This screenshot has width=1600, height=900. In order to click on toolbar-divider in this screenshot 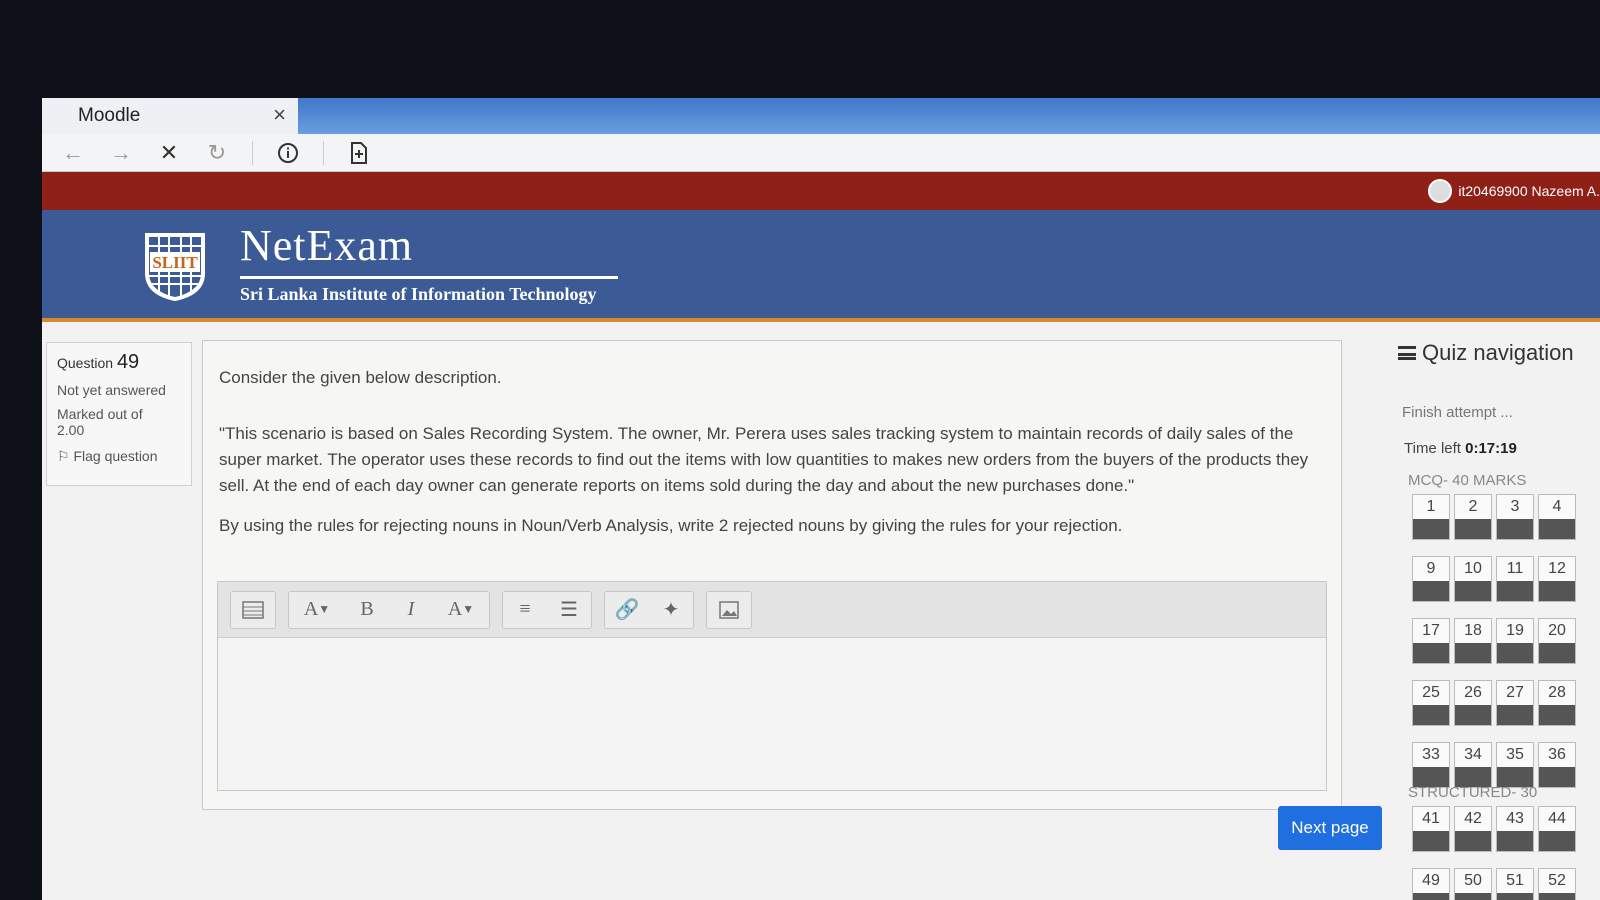, I will do `click(323, 152)`.